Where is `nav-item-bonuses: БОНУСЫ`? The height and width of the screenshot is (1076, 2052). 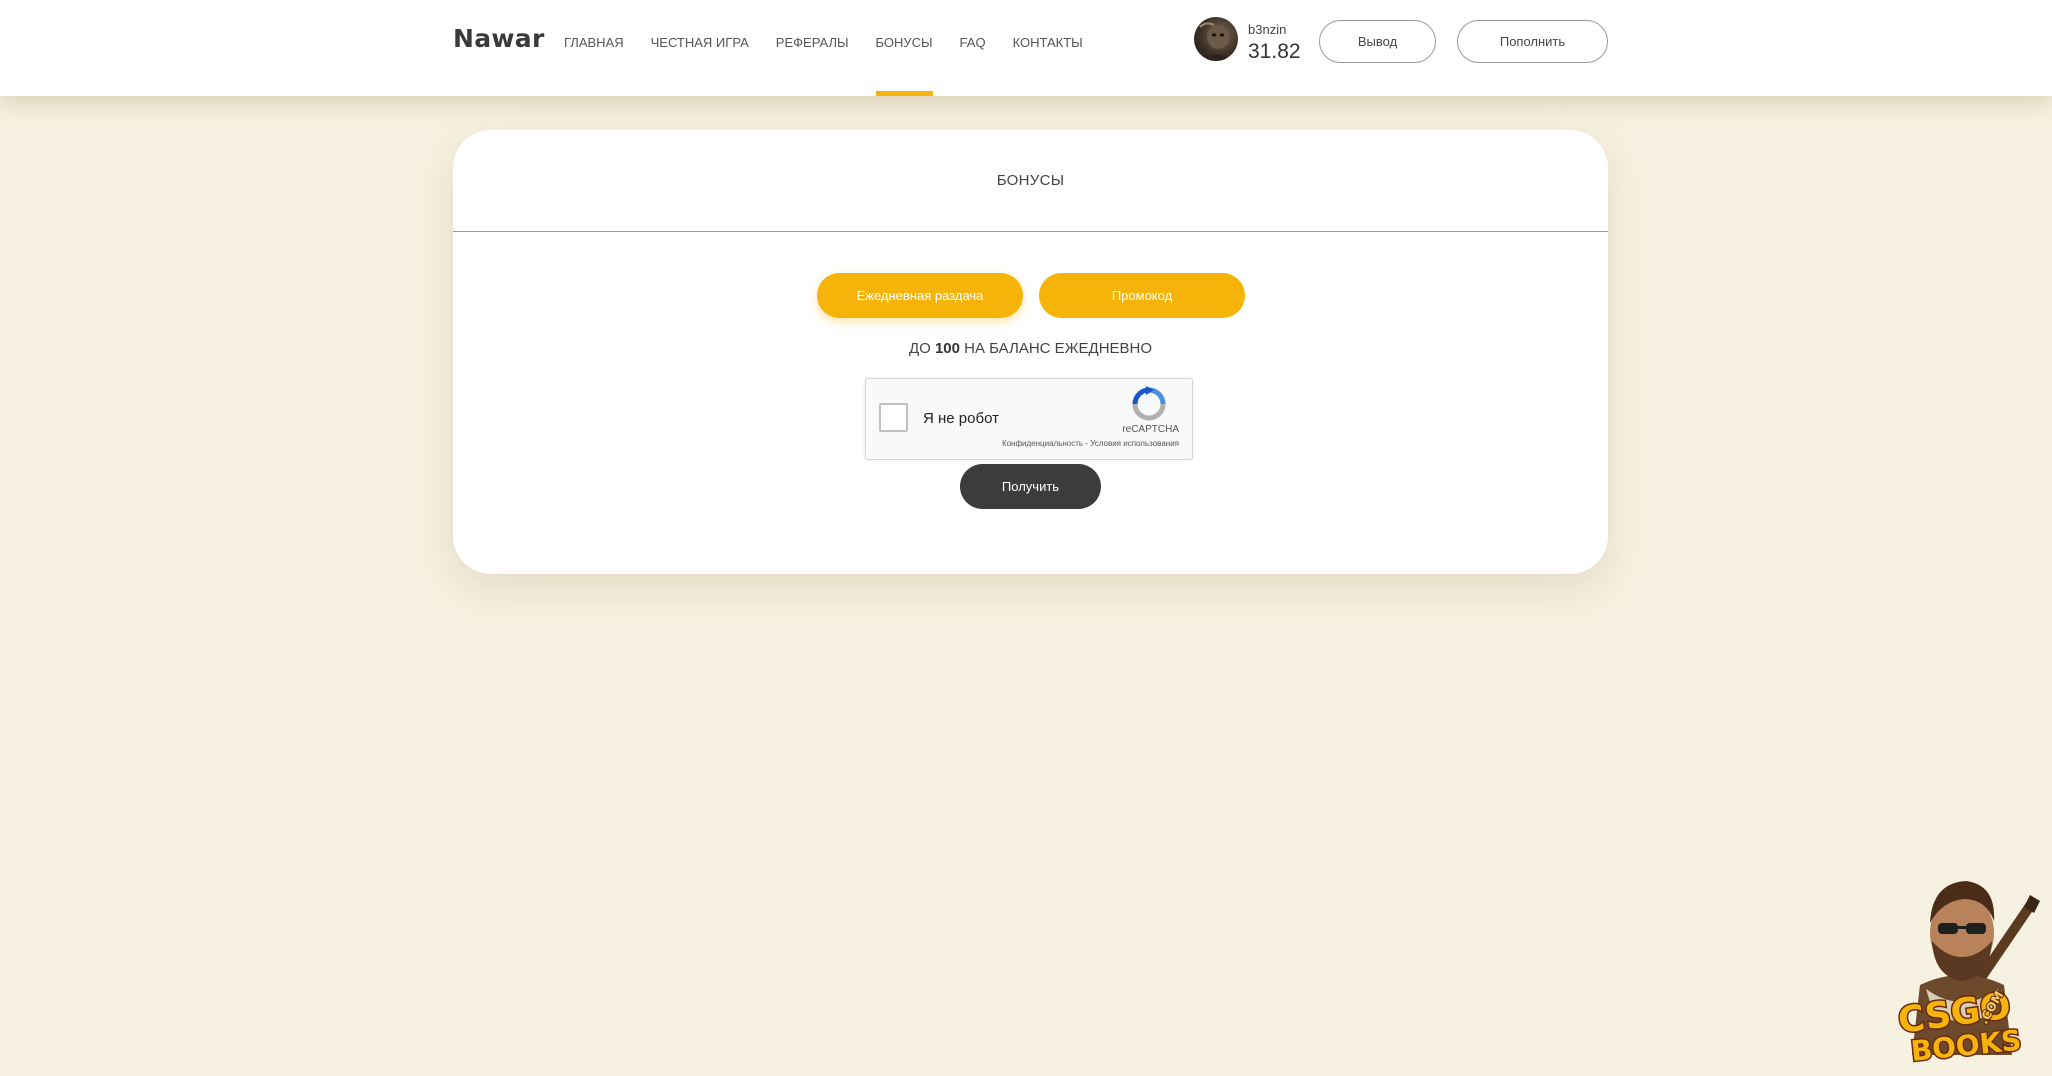
nav-item-bonuses: БОНУСЫ is located at coordinates (904, 48).